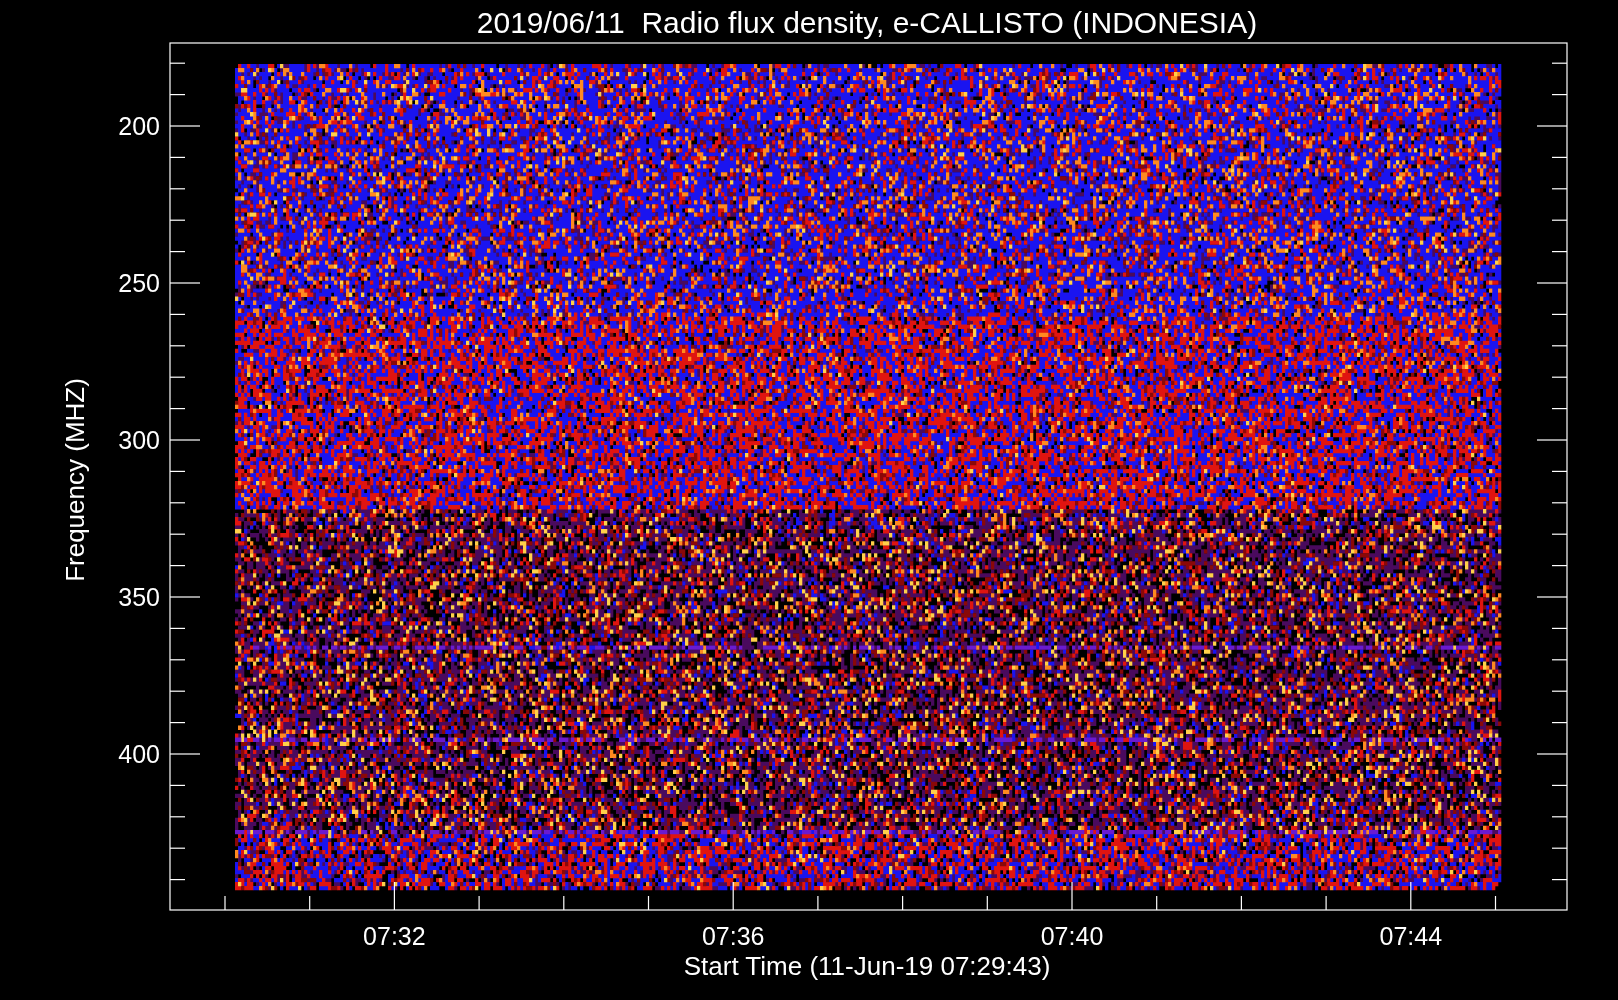 The image size is (1618, 1000). Describe the element at coordinates (867, 966) in the screenshot. I see `x-axis-title: Start Time (11-Jun-19 07:29:43)` at that location.